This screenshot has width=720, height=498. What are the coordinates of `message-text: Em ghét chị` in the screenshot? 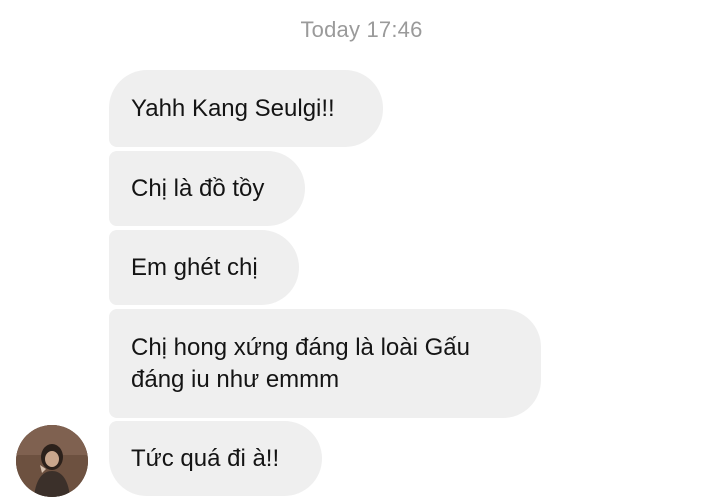 It's located at (194, 267).